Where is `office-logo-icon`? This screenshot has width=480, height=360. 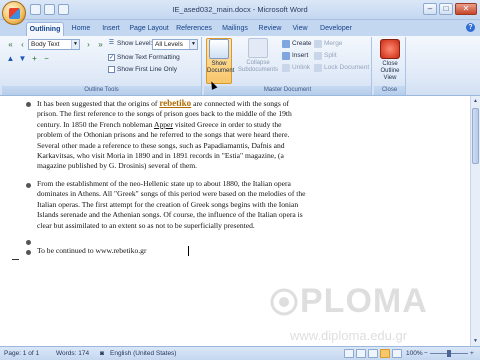
office-logo-icon is located at coordinates (14, 13).